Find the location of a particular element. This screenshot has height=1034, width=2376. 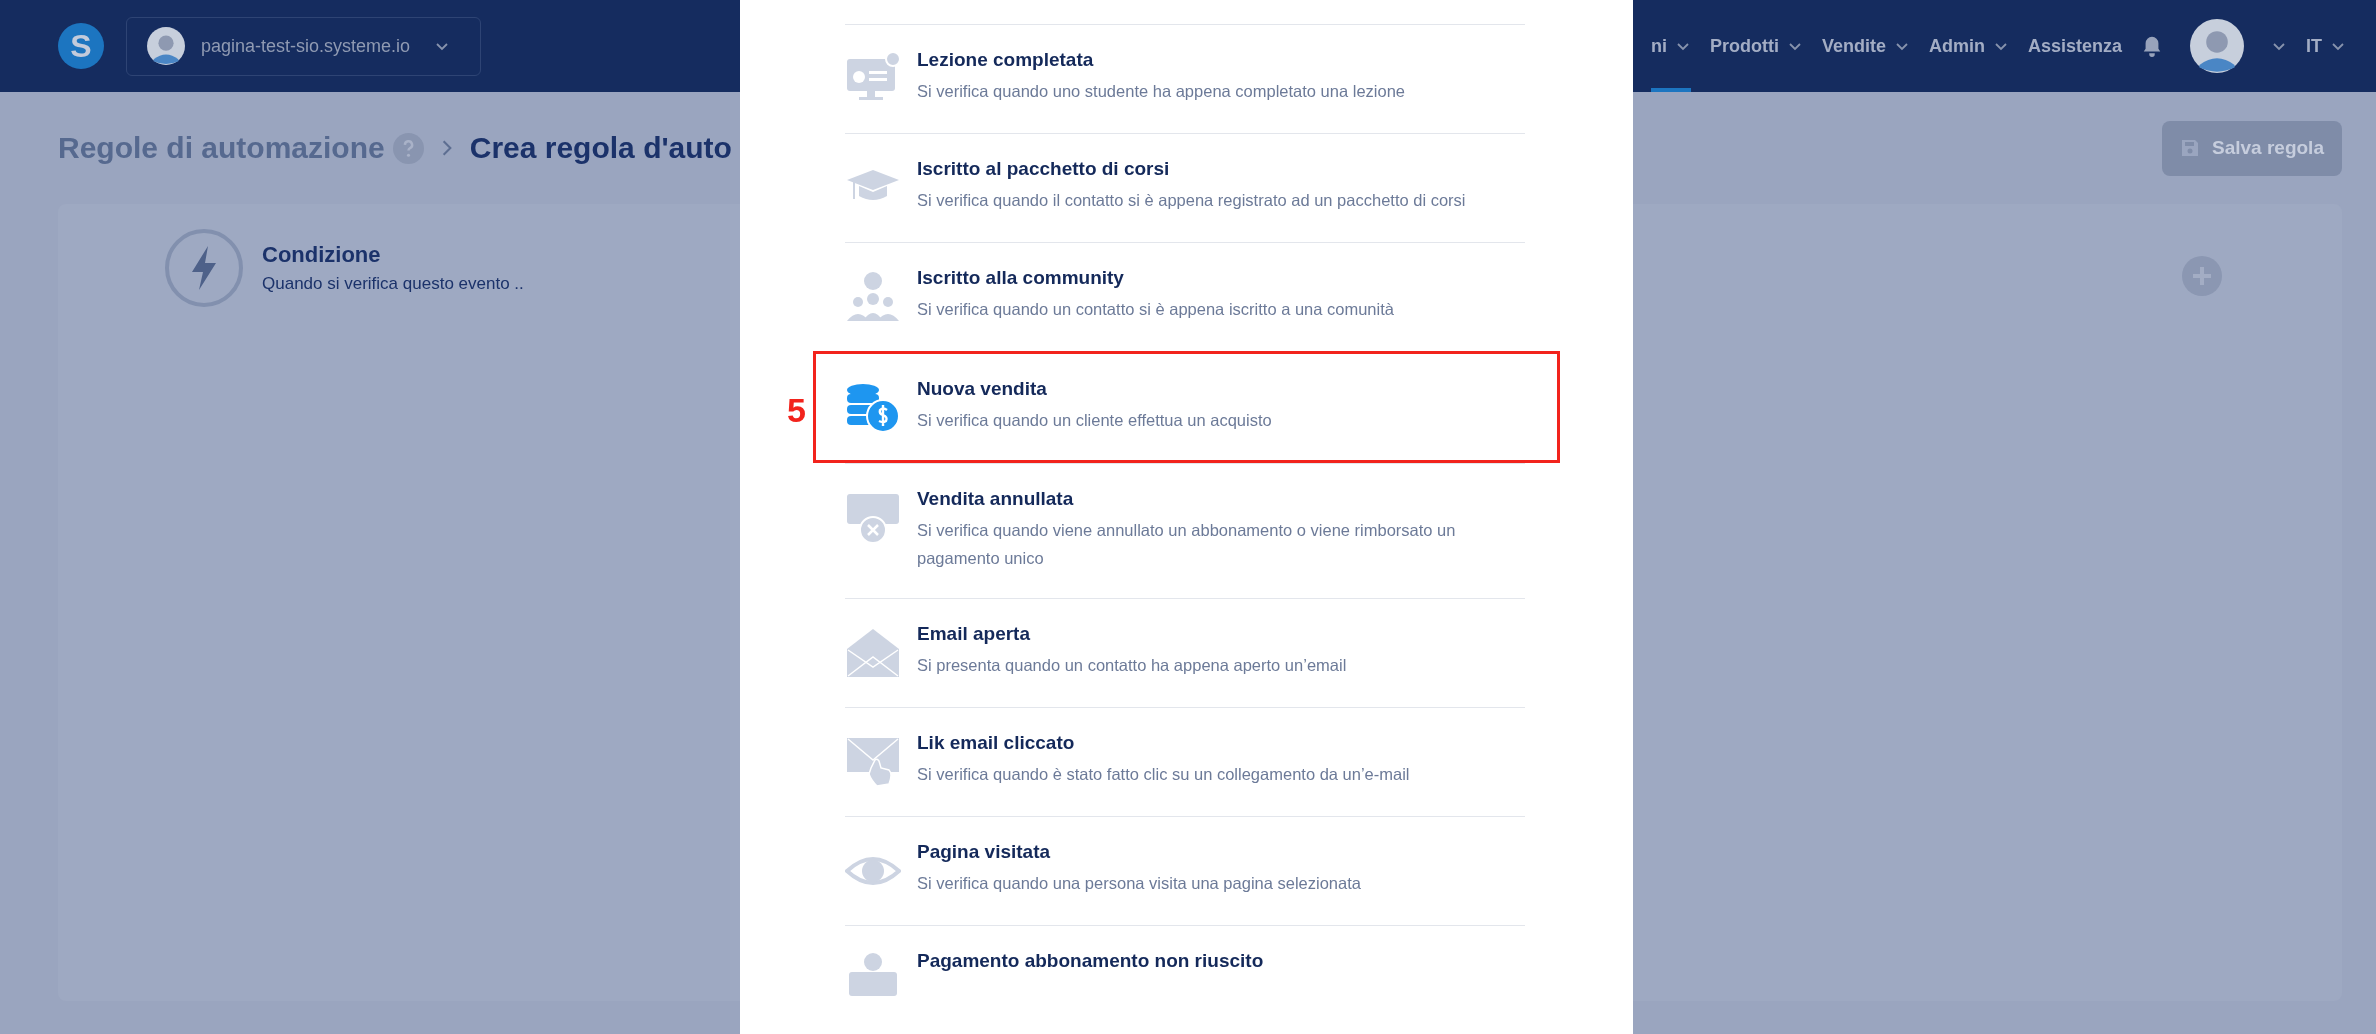

event-title: Pagamento abbonamento non riuscito is located at coordinates (1090, 961).